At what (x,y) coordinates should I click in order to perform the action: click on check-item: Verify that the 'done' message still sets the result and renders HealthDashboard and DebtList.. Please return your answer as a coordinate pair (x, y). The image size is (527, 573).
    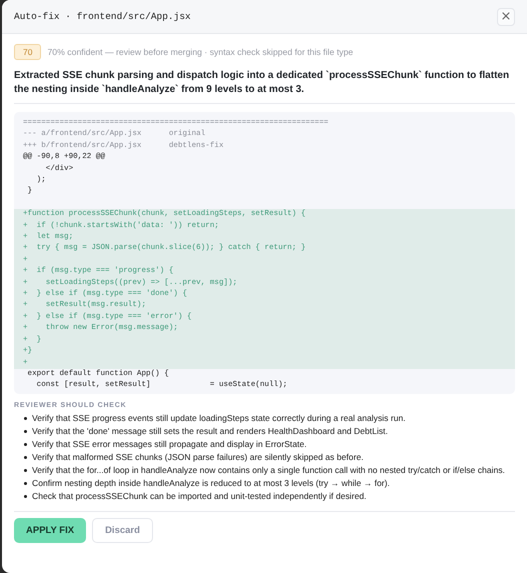
    Looking at the image, I should click on (210, 431).